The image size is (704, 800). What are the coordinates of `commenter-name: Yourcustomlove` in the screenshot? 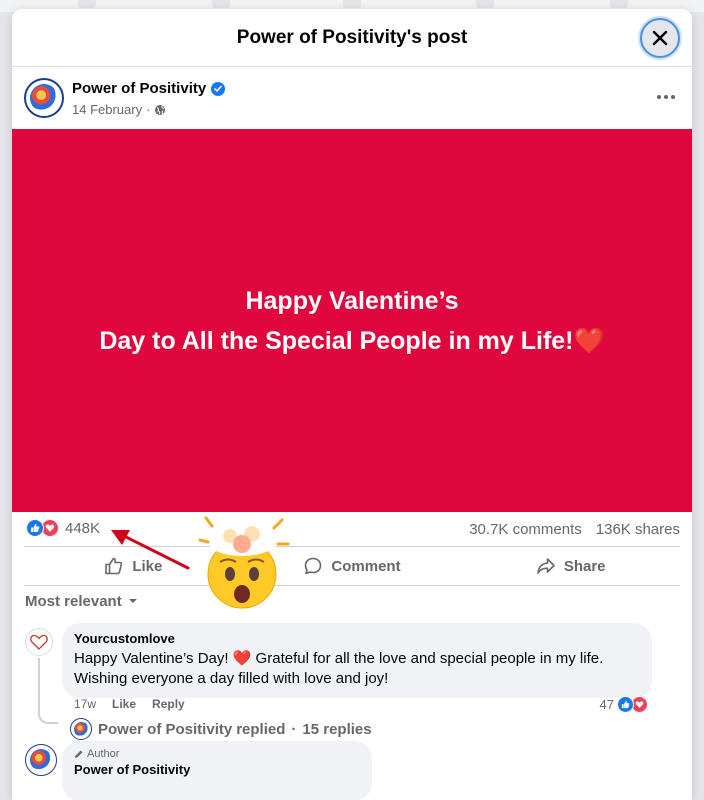 It's located at (357, 638).